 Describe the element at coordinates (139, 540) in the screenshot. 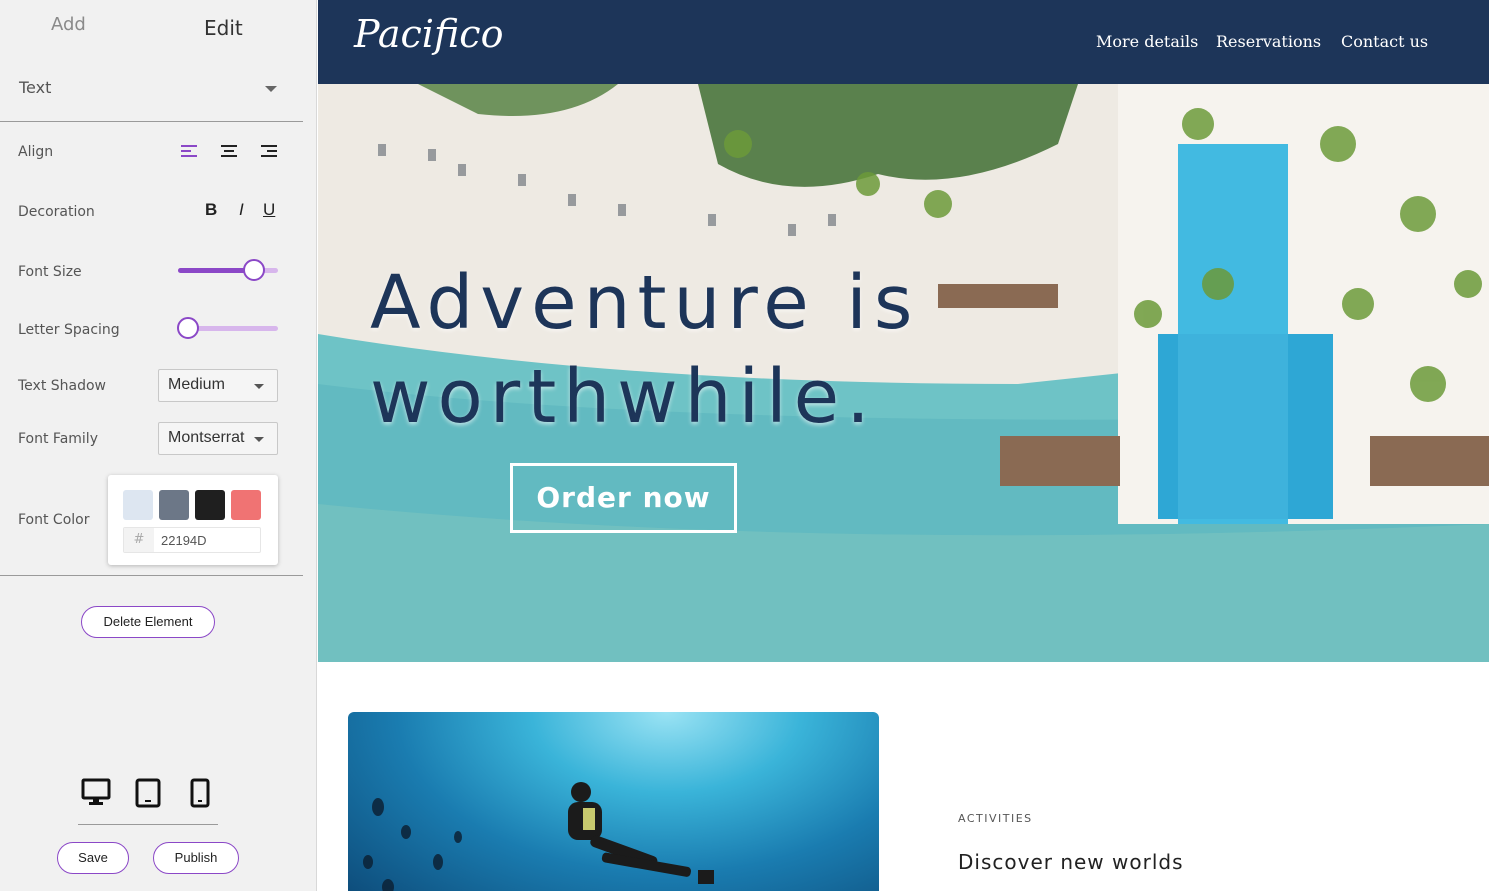

I see `hash-icon: #` at that location.